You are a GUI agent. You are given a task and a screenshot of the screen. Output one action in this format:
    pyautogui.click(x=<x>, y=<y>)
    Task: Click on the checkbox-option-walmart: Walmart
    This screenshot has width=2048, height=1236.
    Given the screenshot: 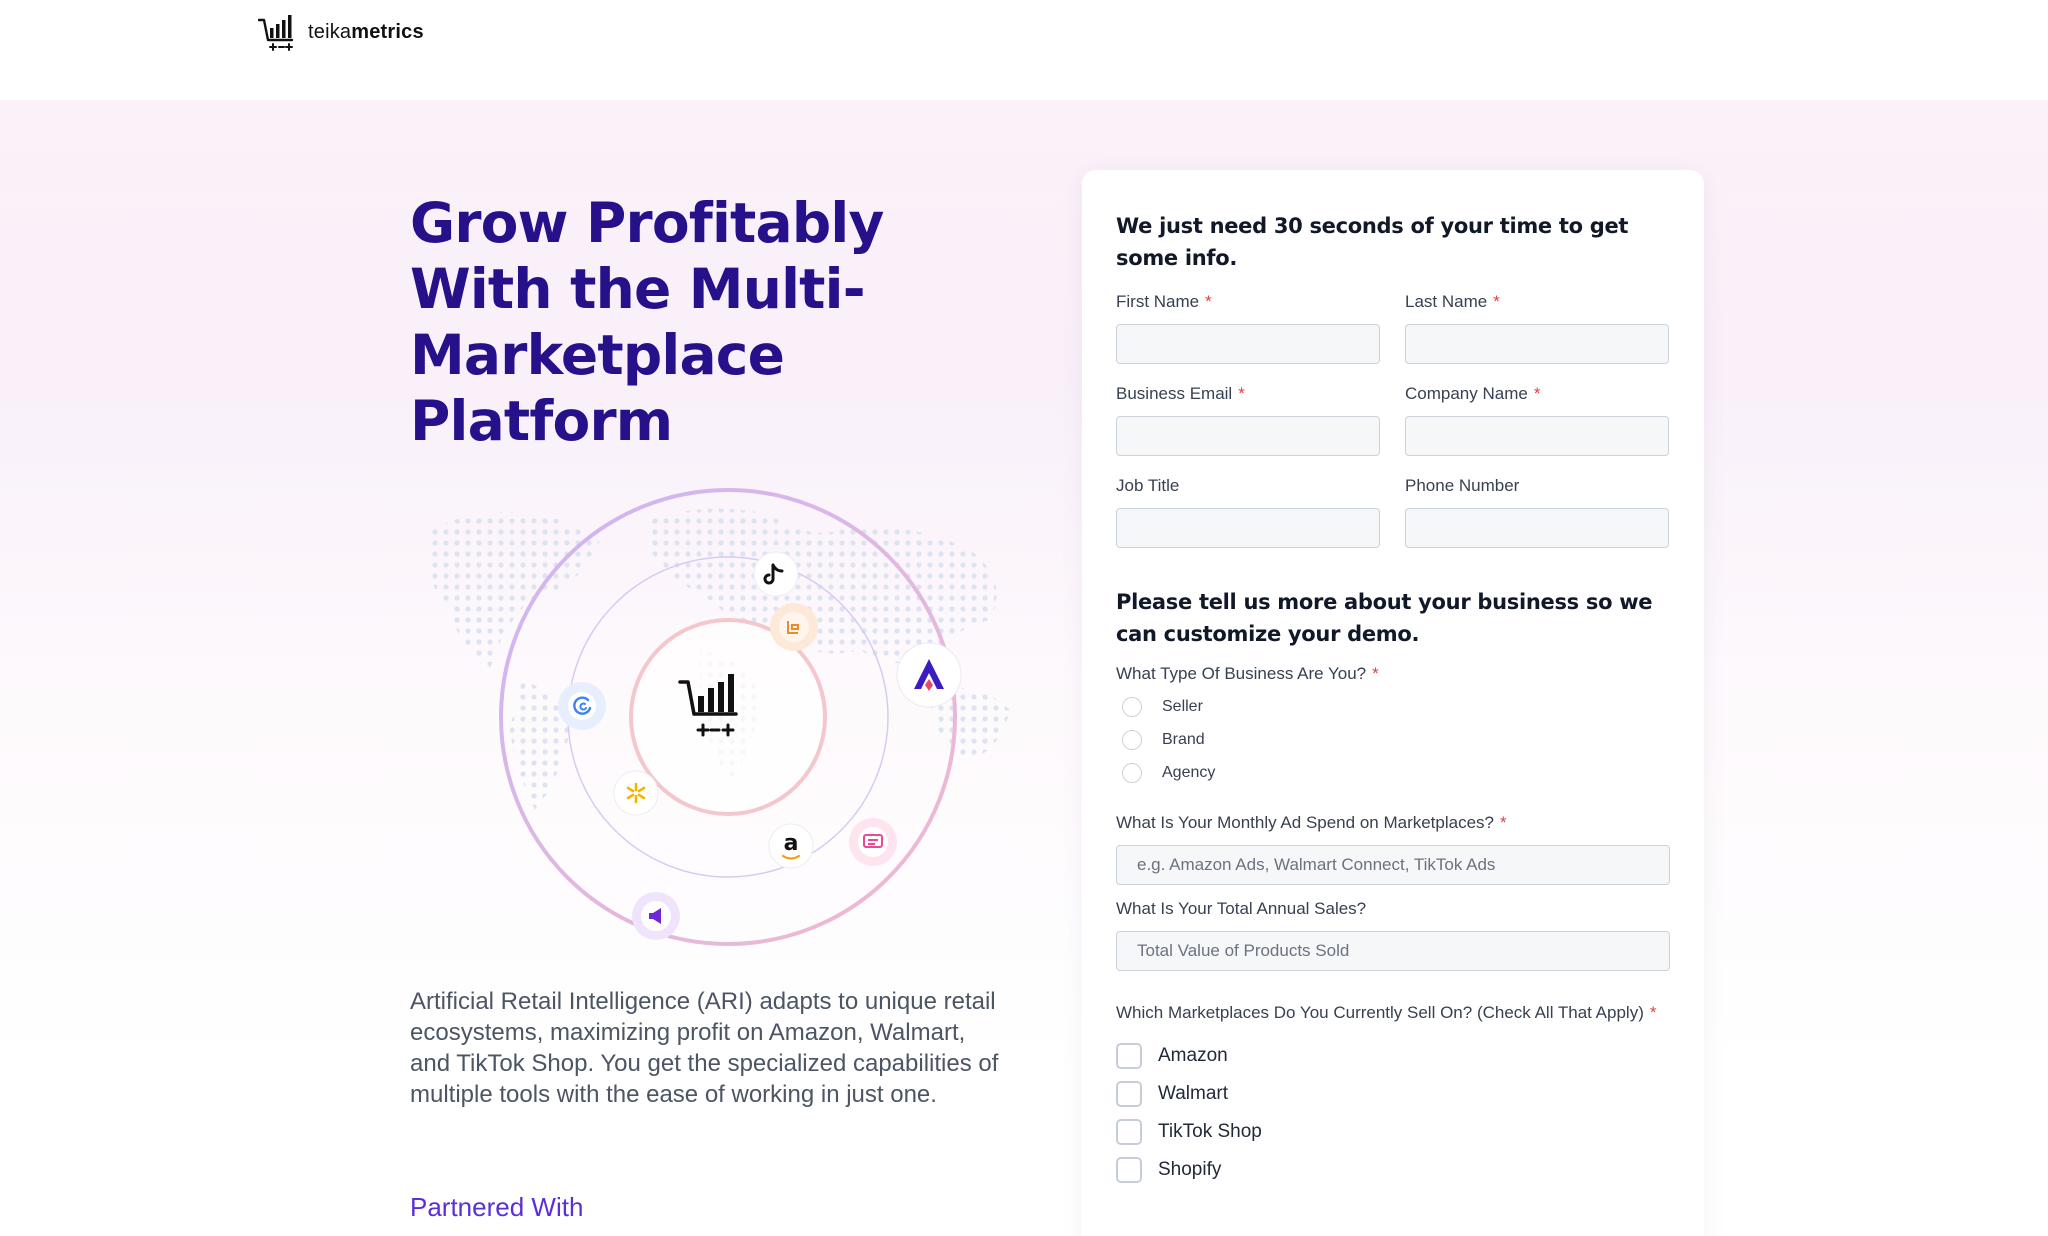 What is the action you would take?
    pyautogui.click(x=1393, y=1094)
    